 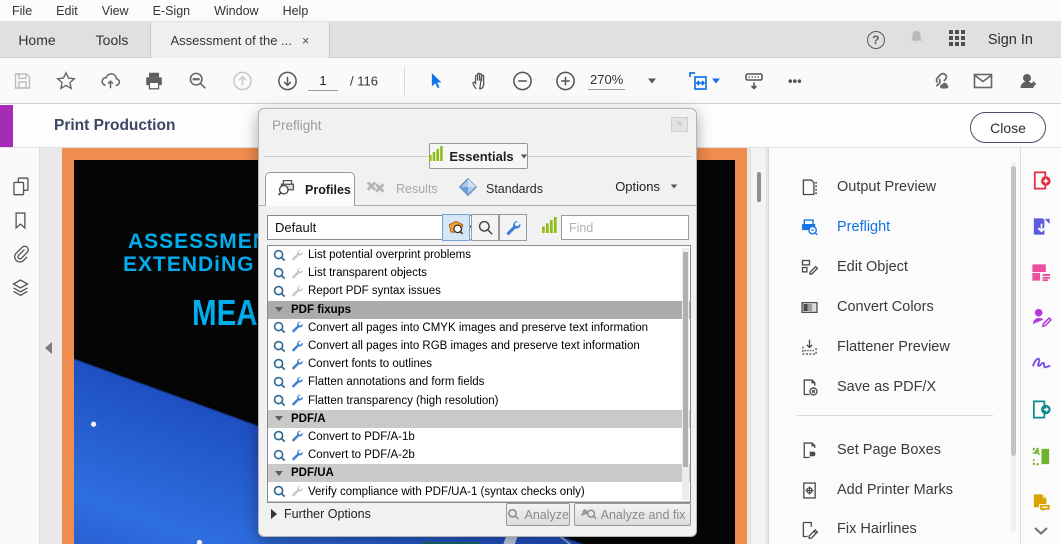 I want to click on more-tools-icon: •••, so click(x=795, y=80).